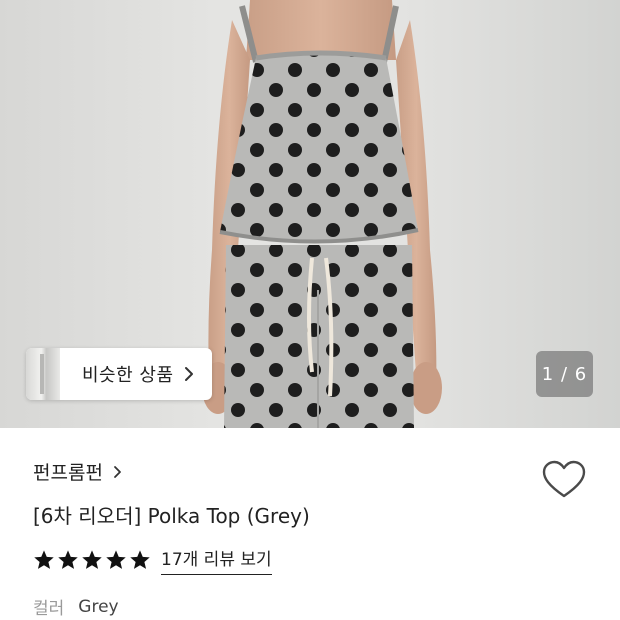 This screenshot has width=620, height=620. I want to click on color-option-row: 컬러 Grey, so click(76, 607).